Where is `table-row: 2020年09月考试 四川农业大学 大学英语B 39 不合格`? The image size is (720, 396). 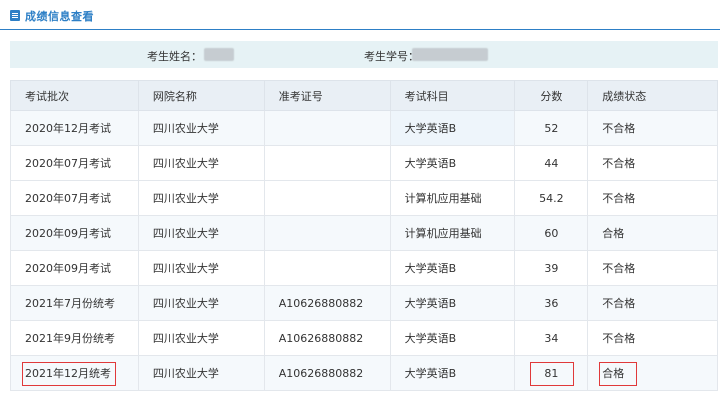
table-row: 2020年09月考试 四川农业大学 大学英语B 39 不合格 is located at coordinates (364, 268).